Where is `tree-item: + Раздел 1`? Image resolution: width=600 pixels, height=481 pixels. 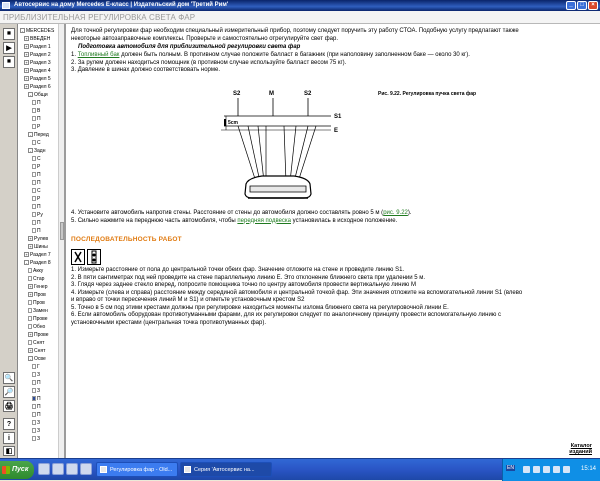
tree-item: + Раздел 1 is located at coordinates (37, 47).